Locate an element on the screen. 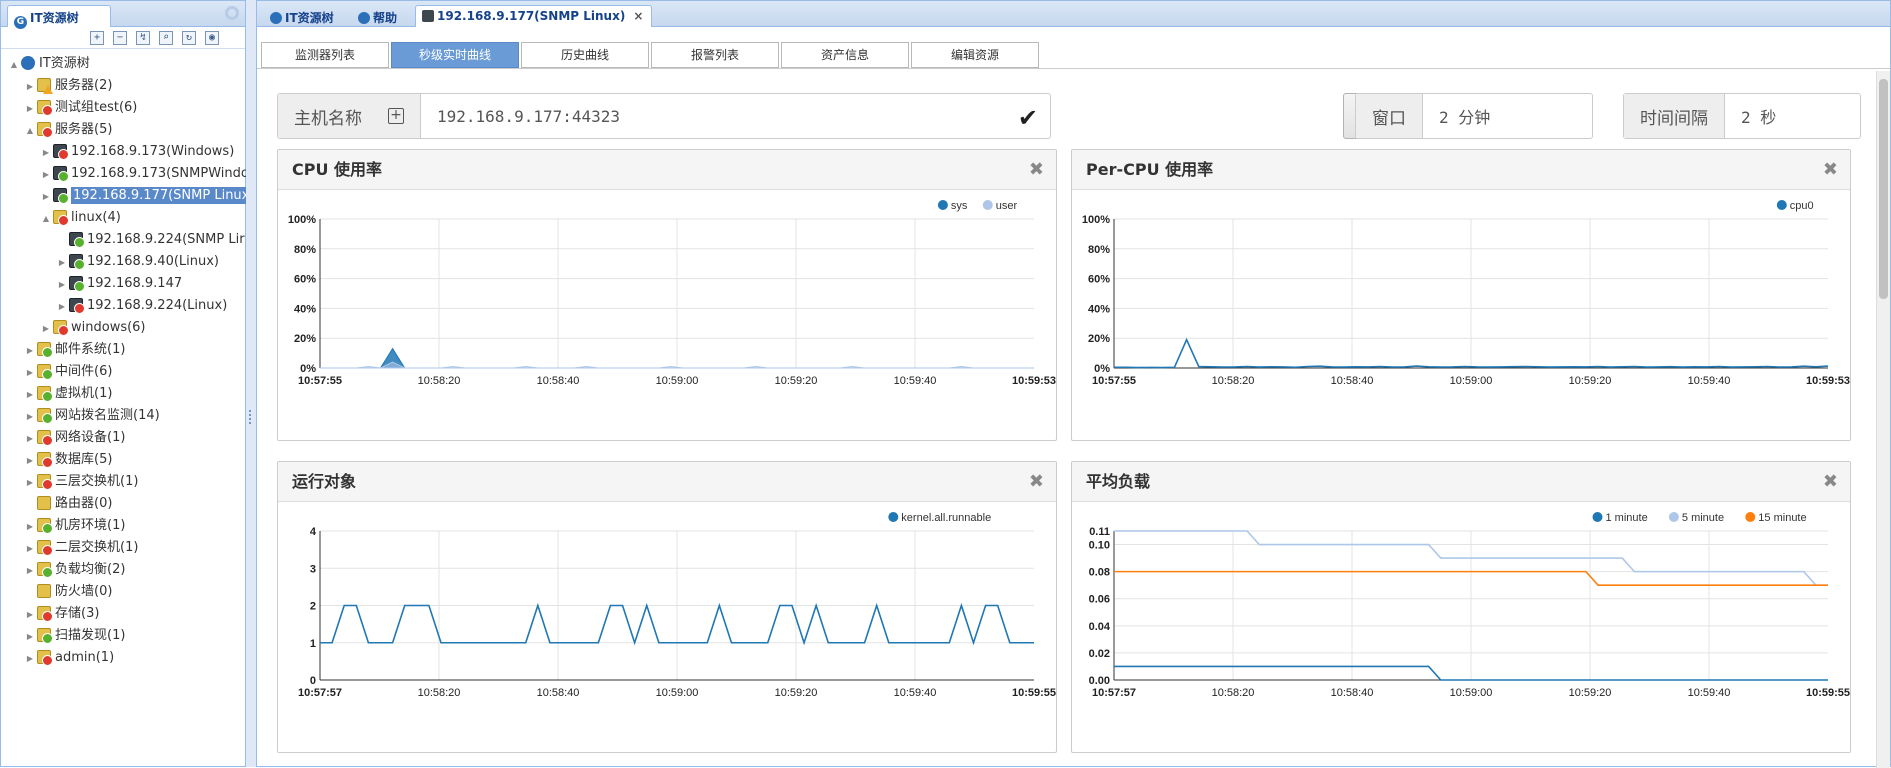 The width and height of the screenshot is (1891, 768). tree-node: ▶ 服务器(2) is located at coordinates (123, 86).